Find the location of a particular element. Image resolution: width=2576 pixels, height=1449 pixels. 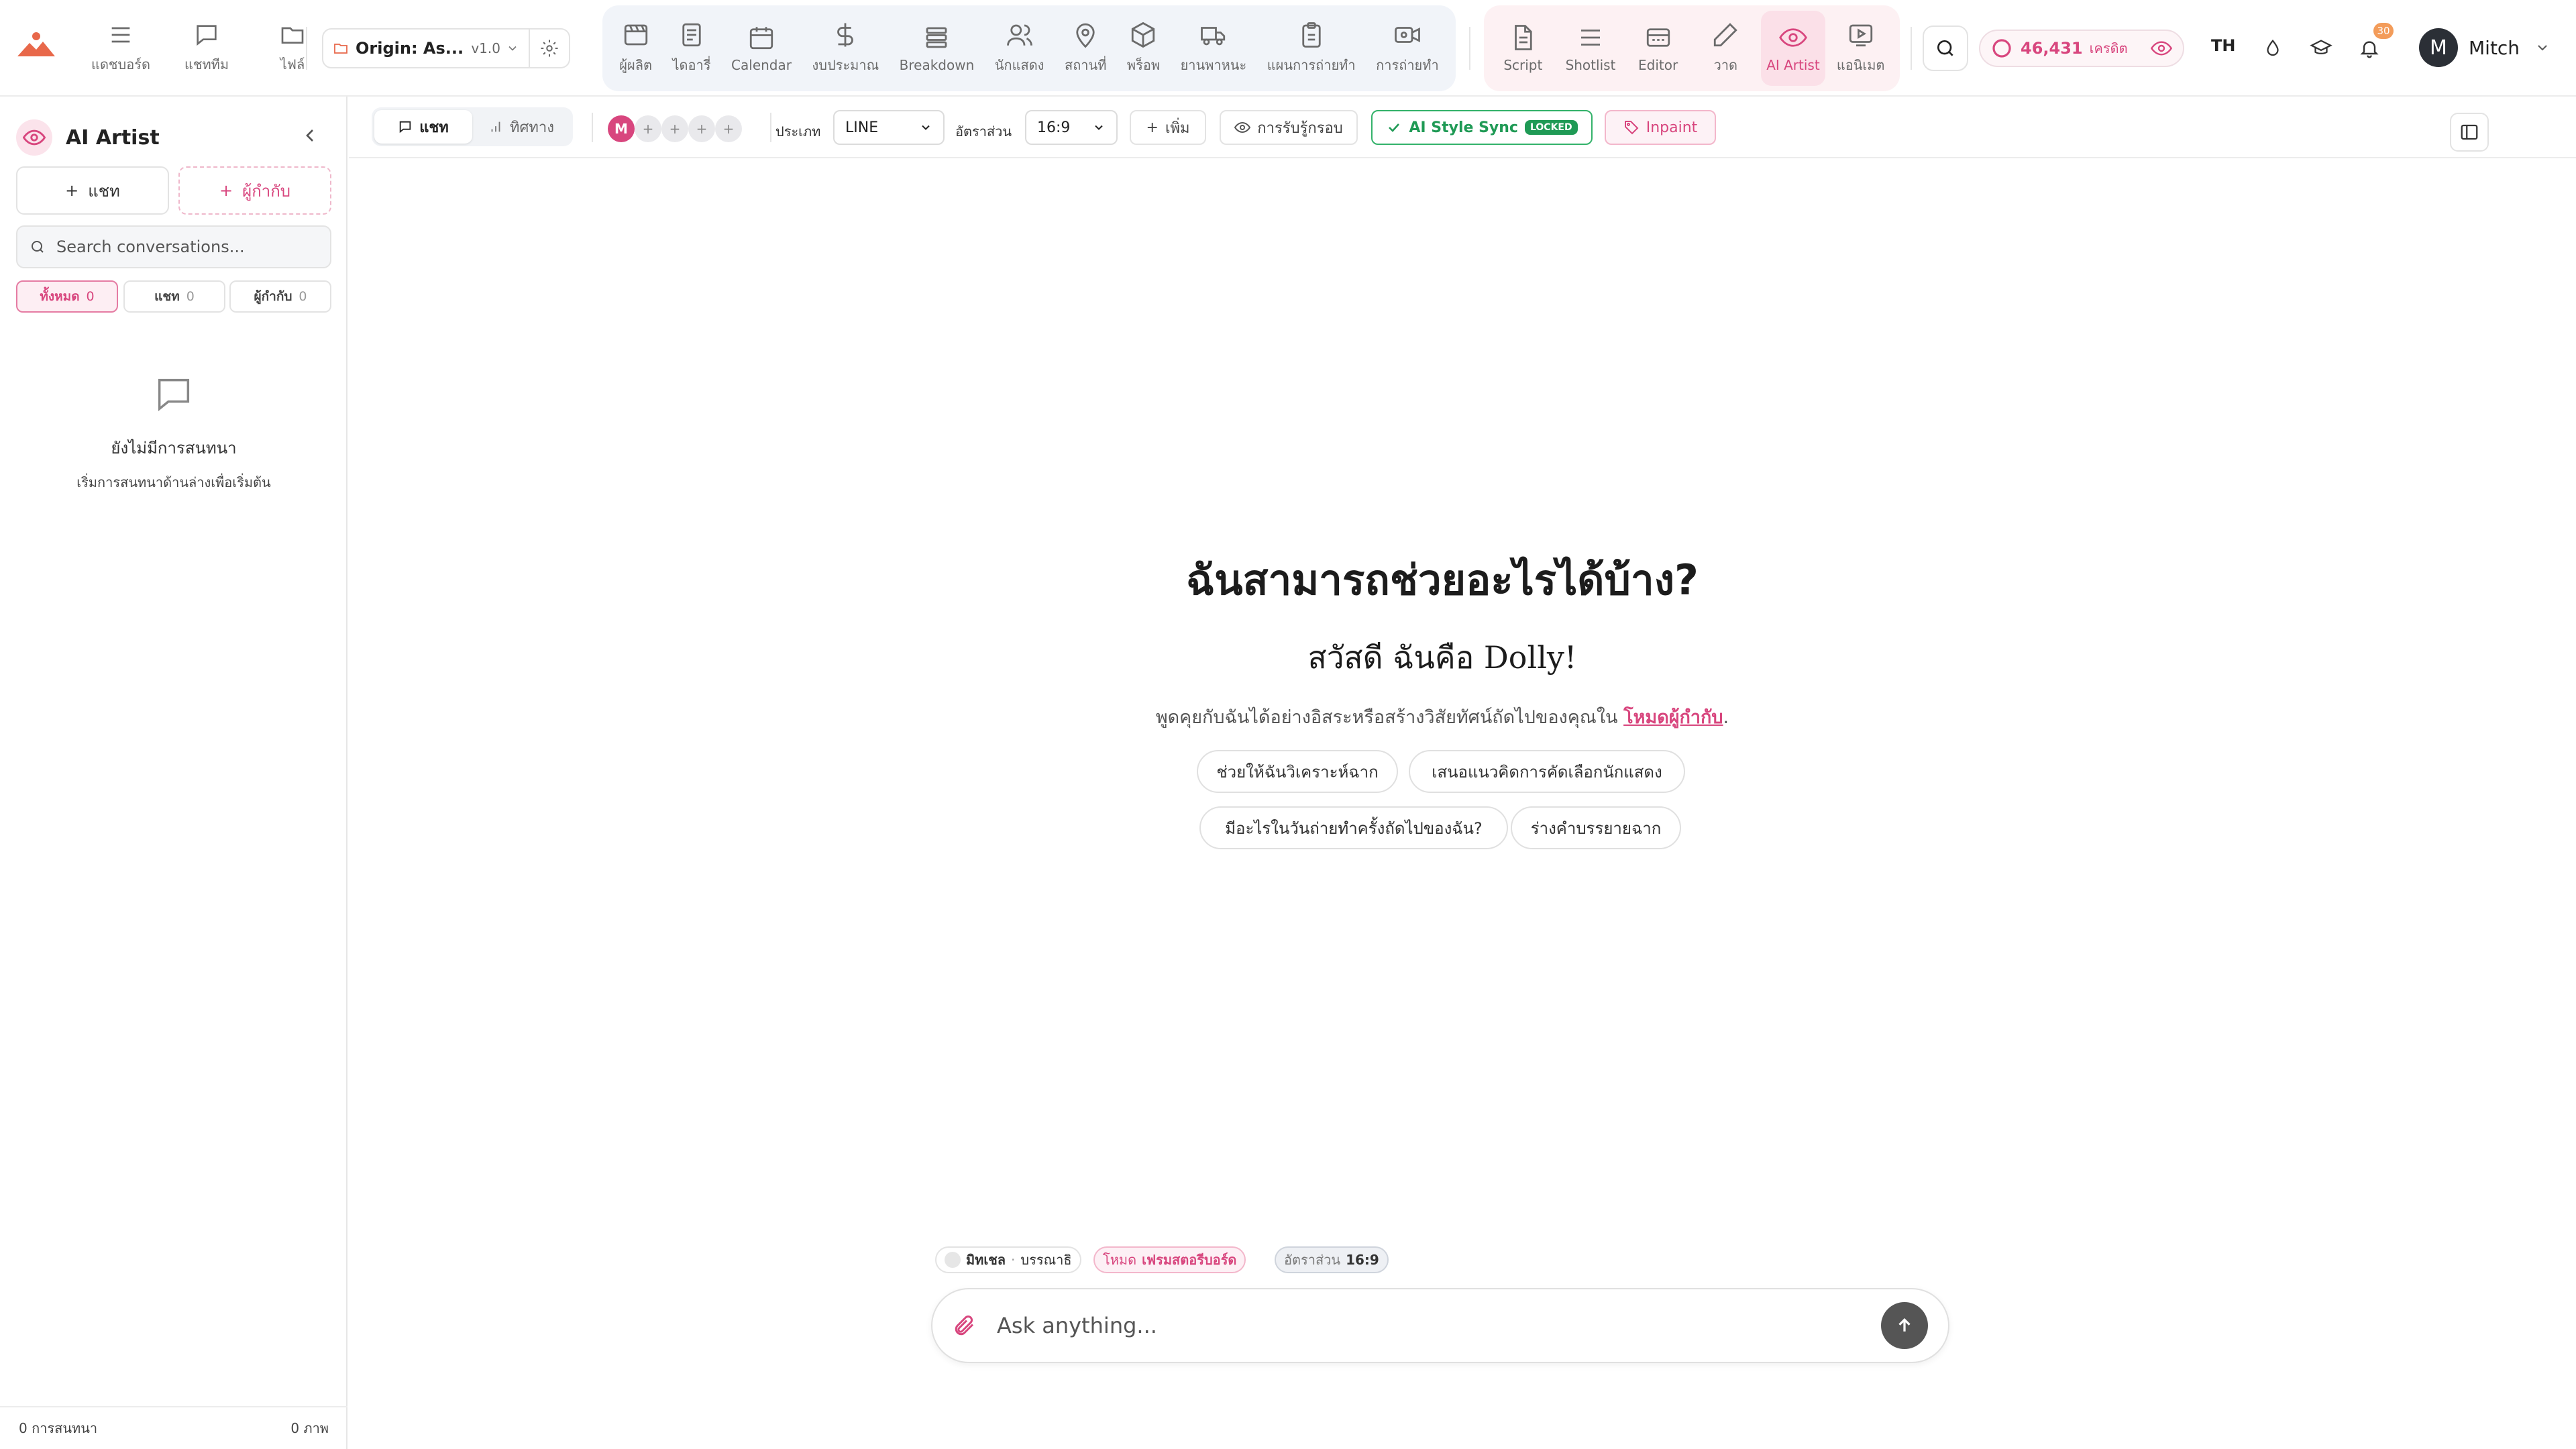

nav-producer: ผู้ผลิต is located at coordinates (635, 48).